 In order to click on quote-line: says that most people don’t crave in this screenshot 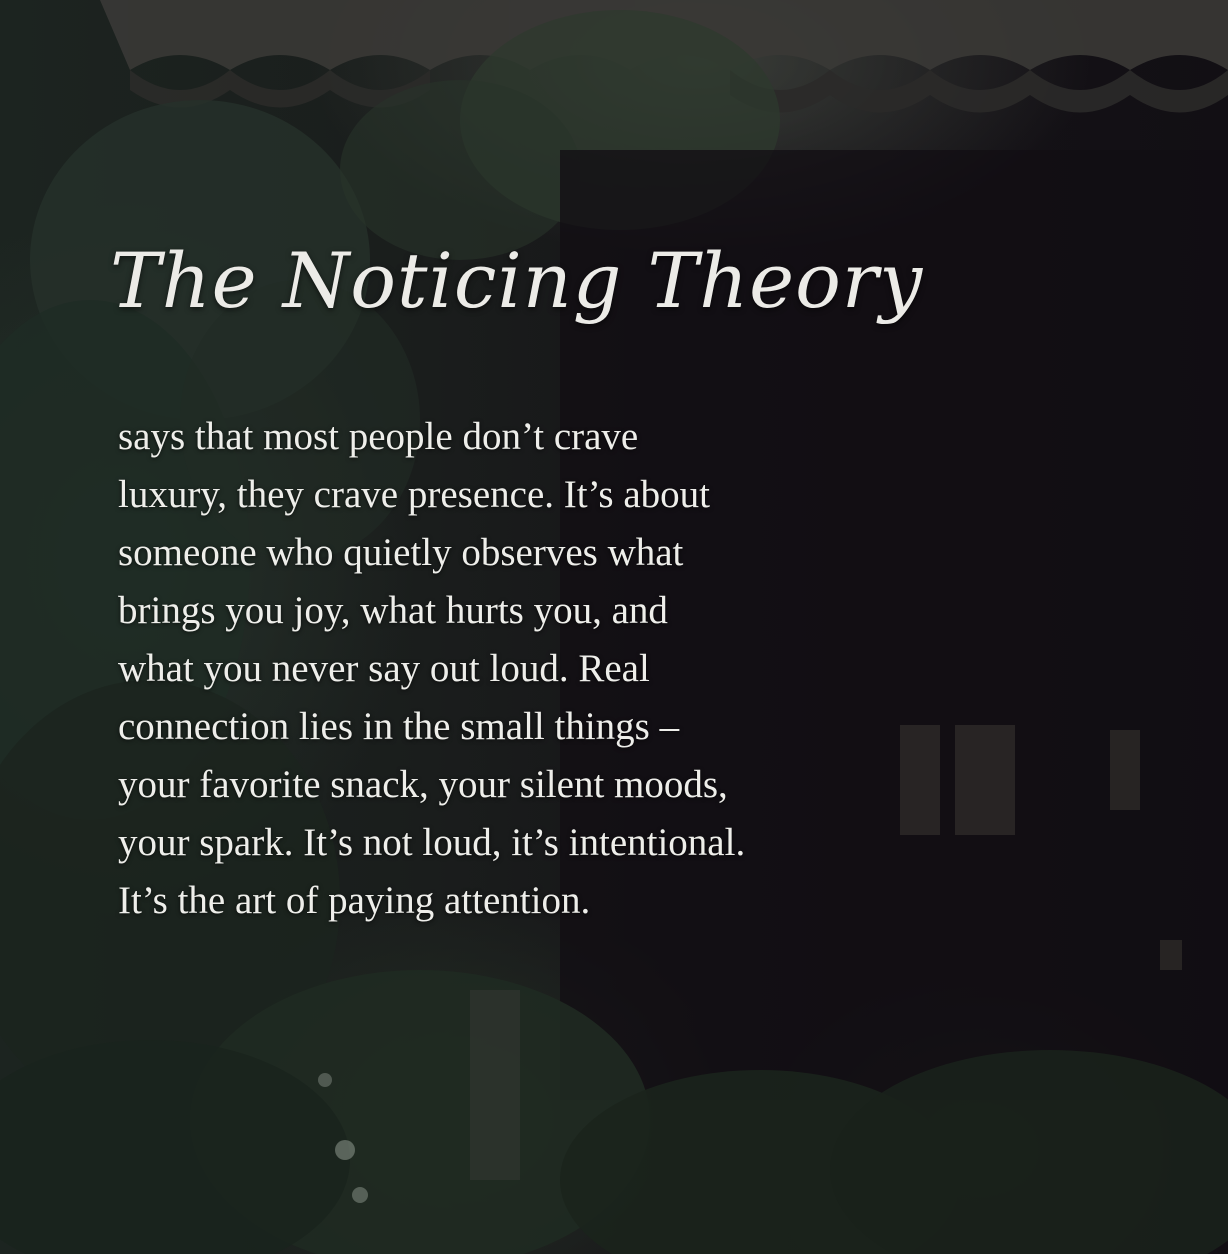, I will do `click(378, 436)`.